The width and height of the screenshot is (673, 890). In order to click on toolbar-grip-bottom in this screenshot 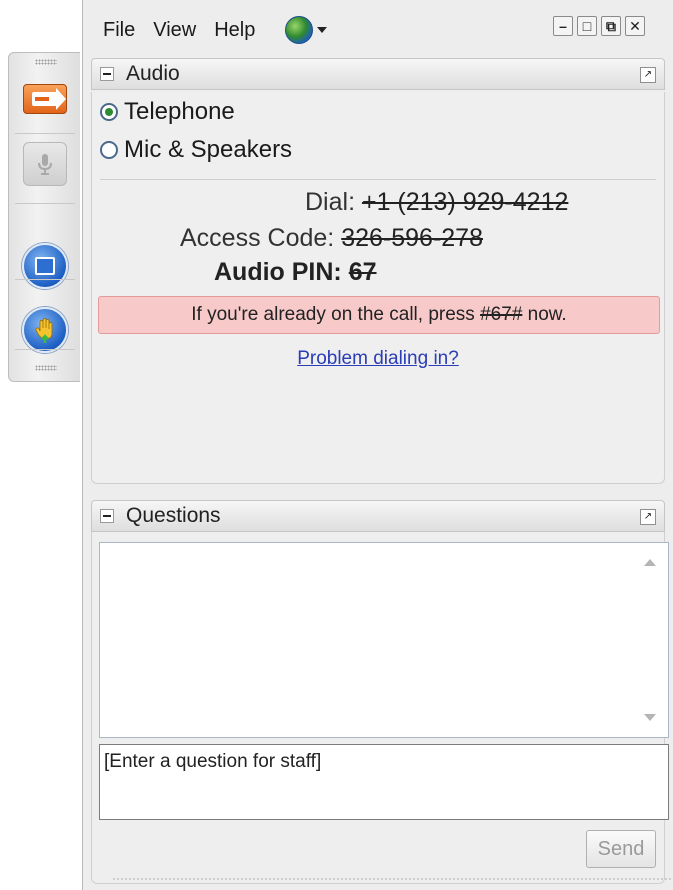, I will do `click(46, 368)`.